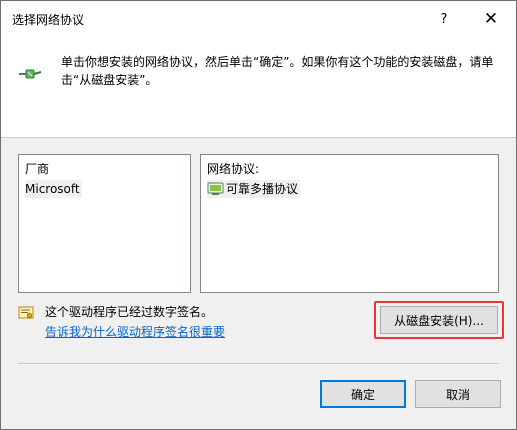  I want to click on footer-divider, so click(258, 363).